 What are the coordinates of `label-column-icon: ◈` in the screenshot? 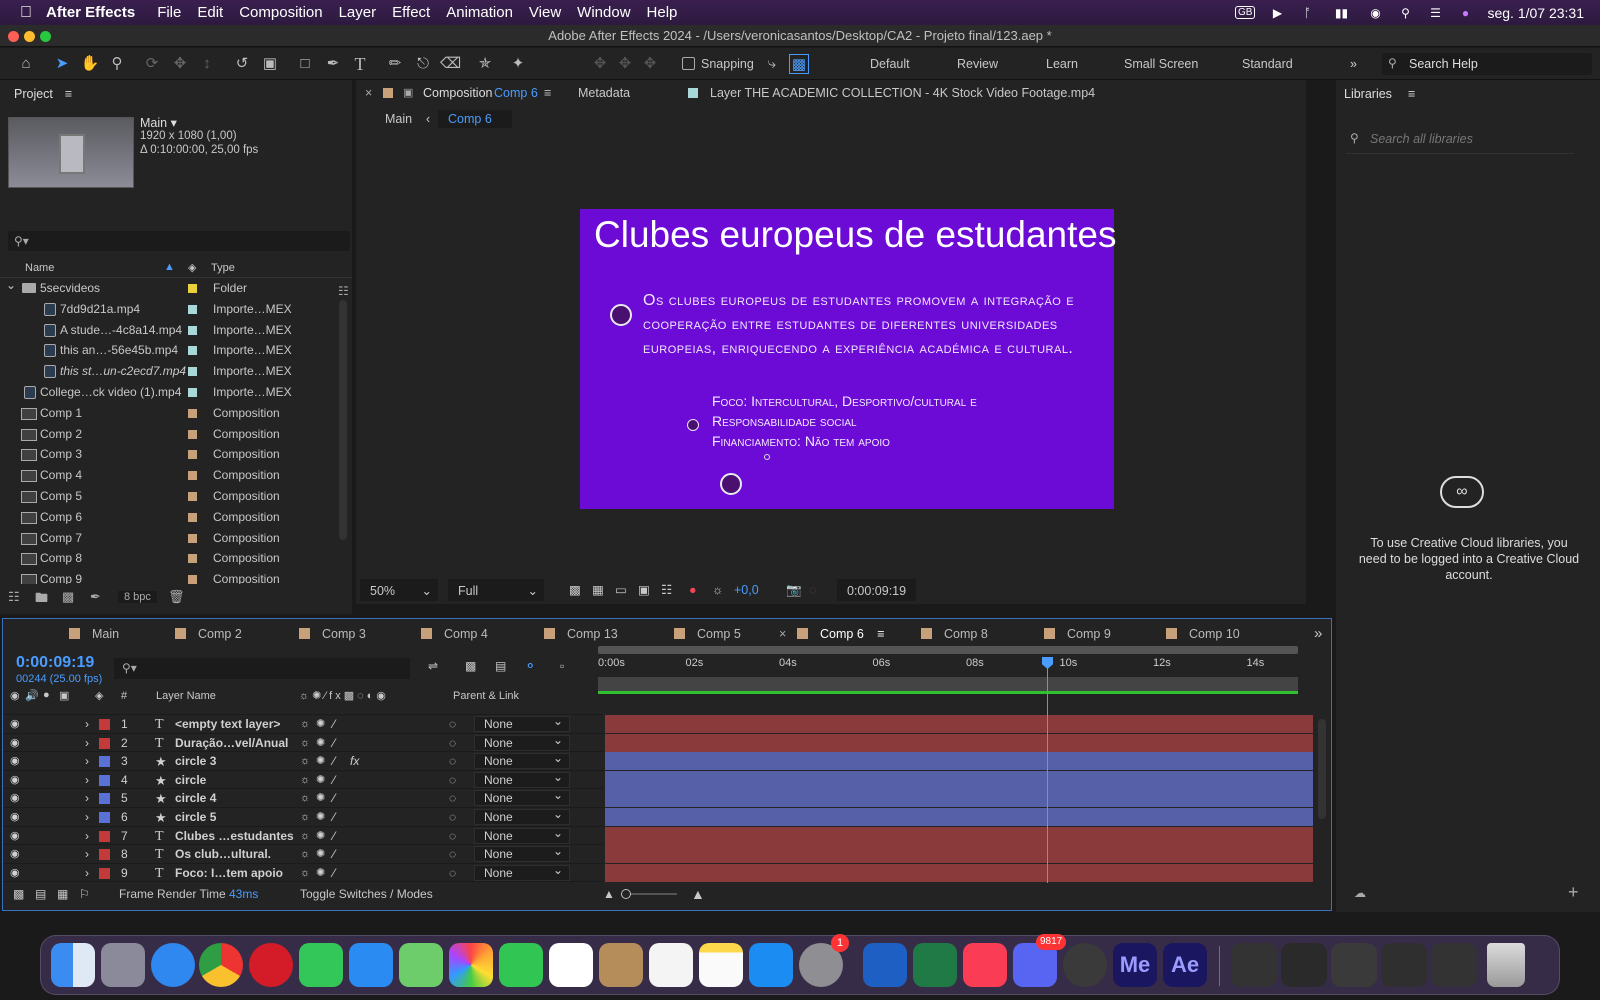 It's located at (192, 267).